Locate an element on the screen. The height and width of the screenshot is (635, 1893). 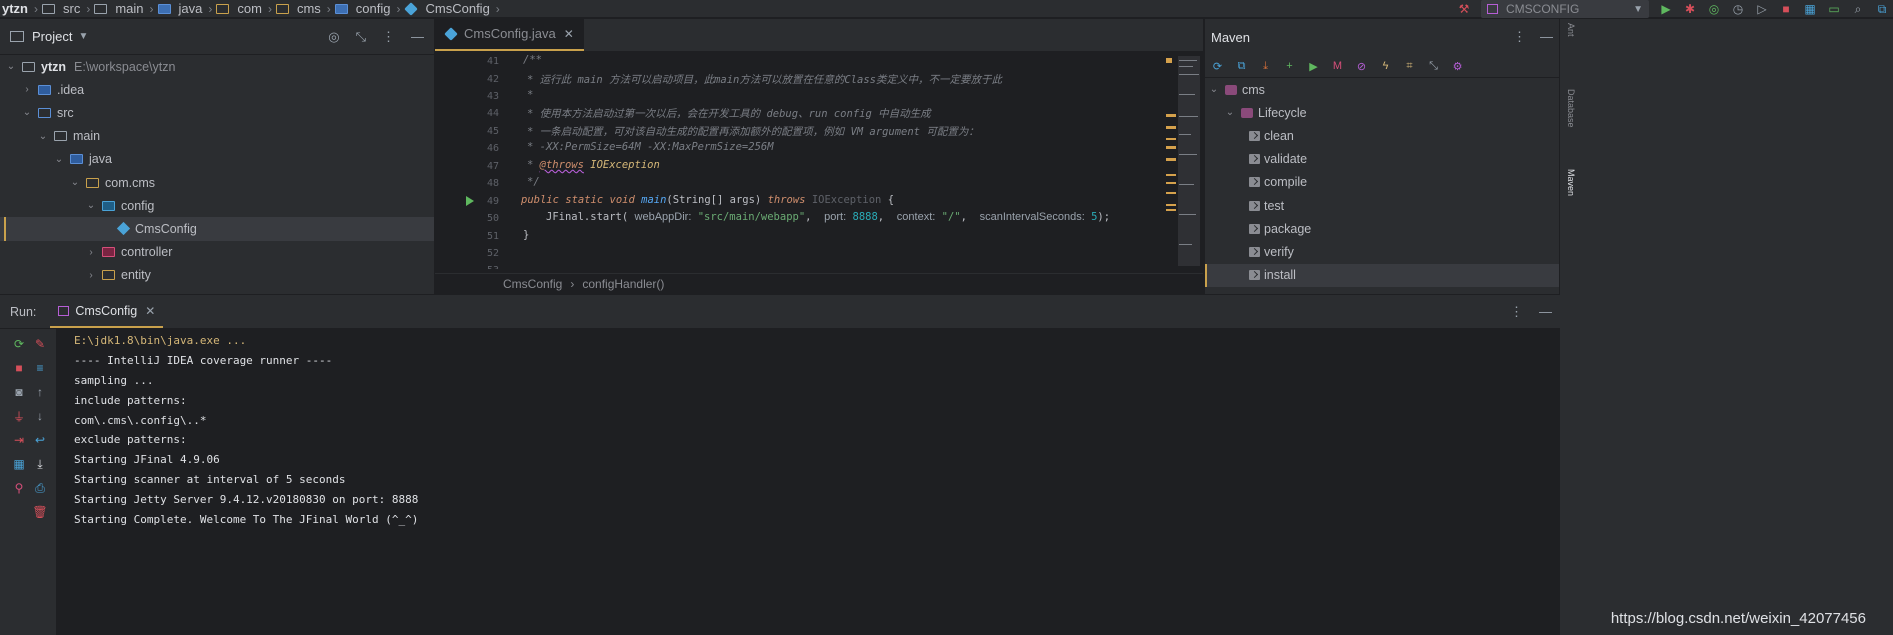
run-tab-cmsconfig: CmsConfig ✕ is located at coordinates (107, 312).